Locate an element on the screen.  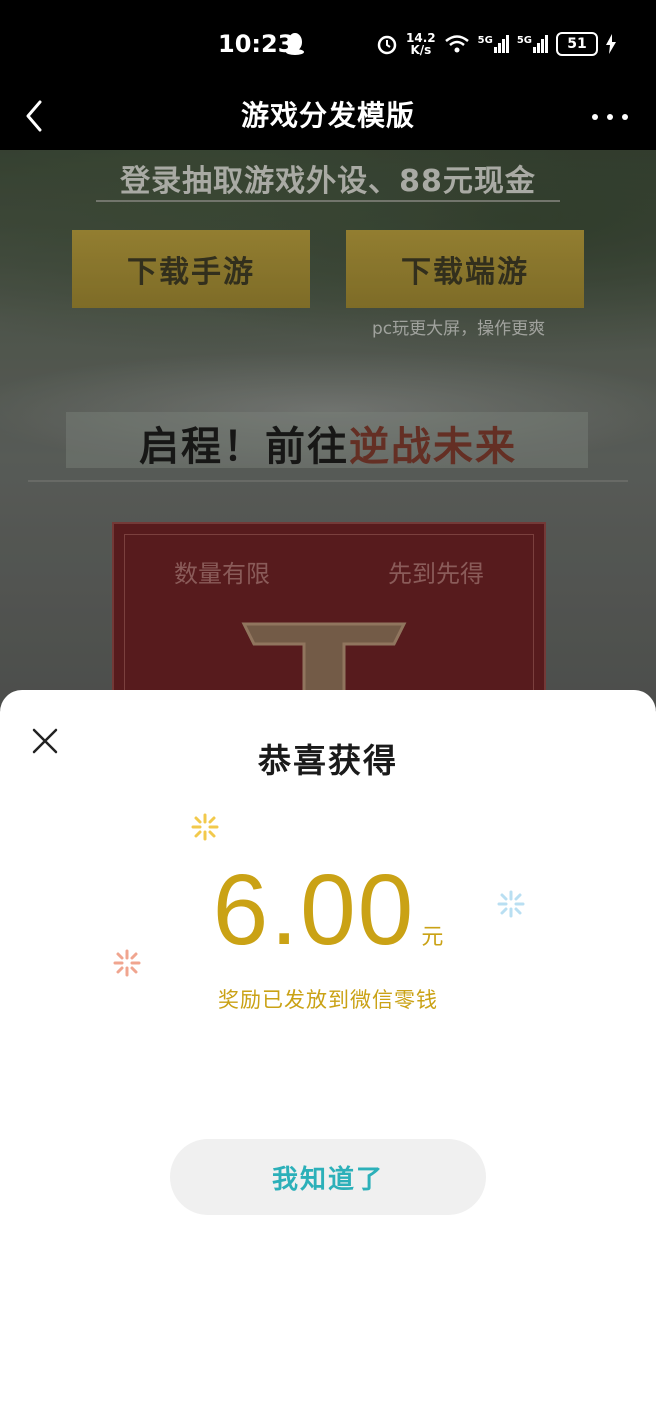
qq-icon is located at coordinates (295, 44).